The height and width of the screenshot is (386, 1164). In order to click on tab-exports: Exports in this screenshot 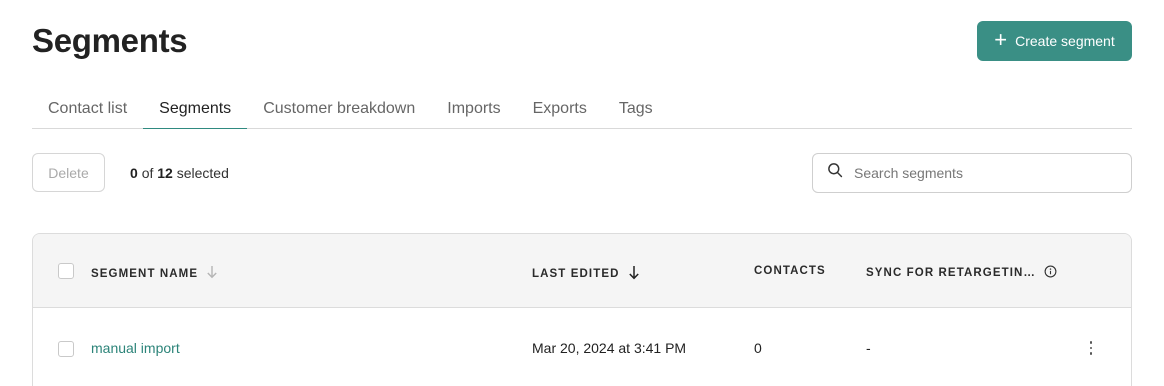, I will do `click(560, 110)`.